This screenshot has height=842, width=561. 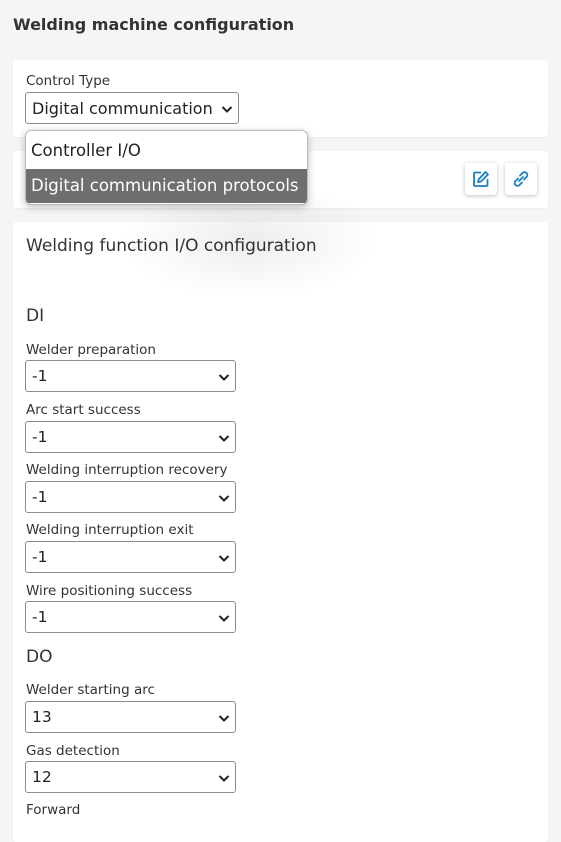 What do you see at coordinates (35, 316) in the screenshot?
I see `di-group-title: DI` at bounding box center [35, 316].